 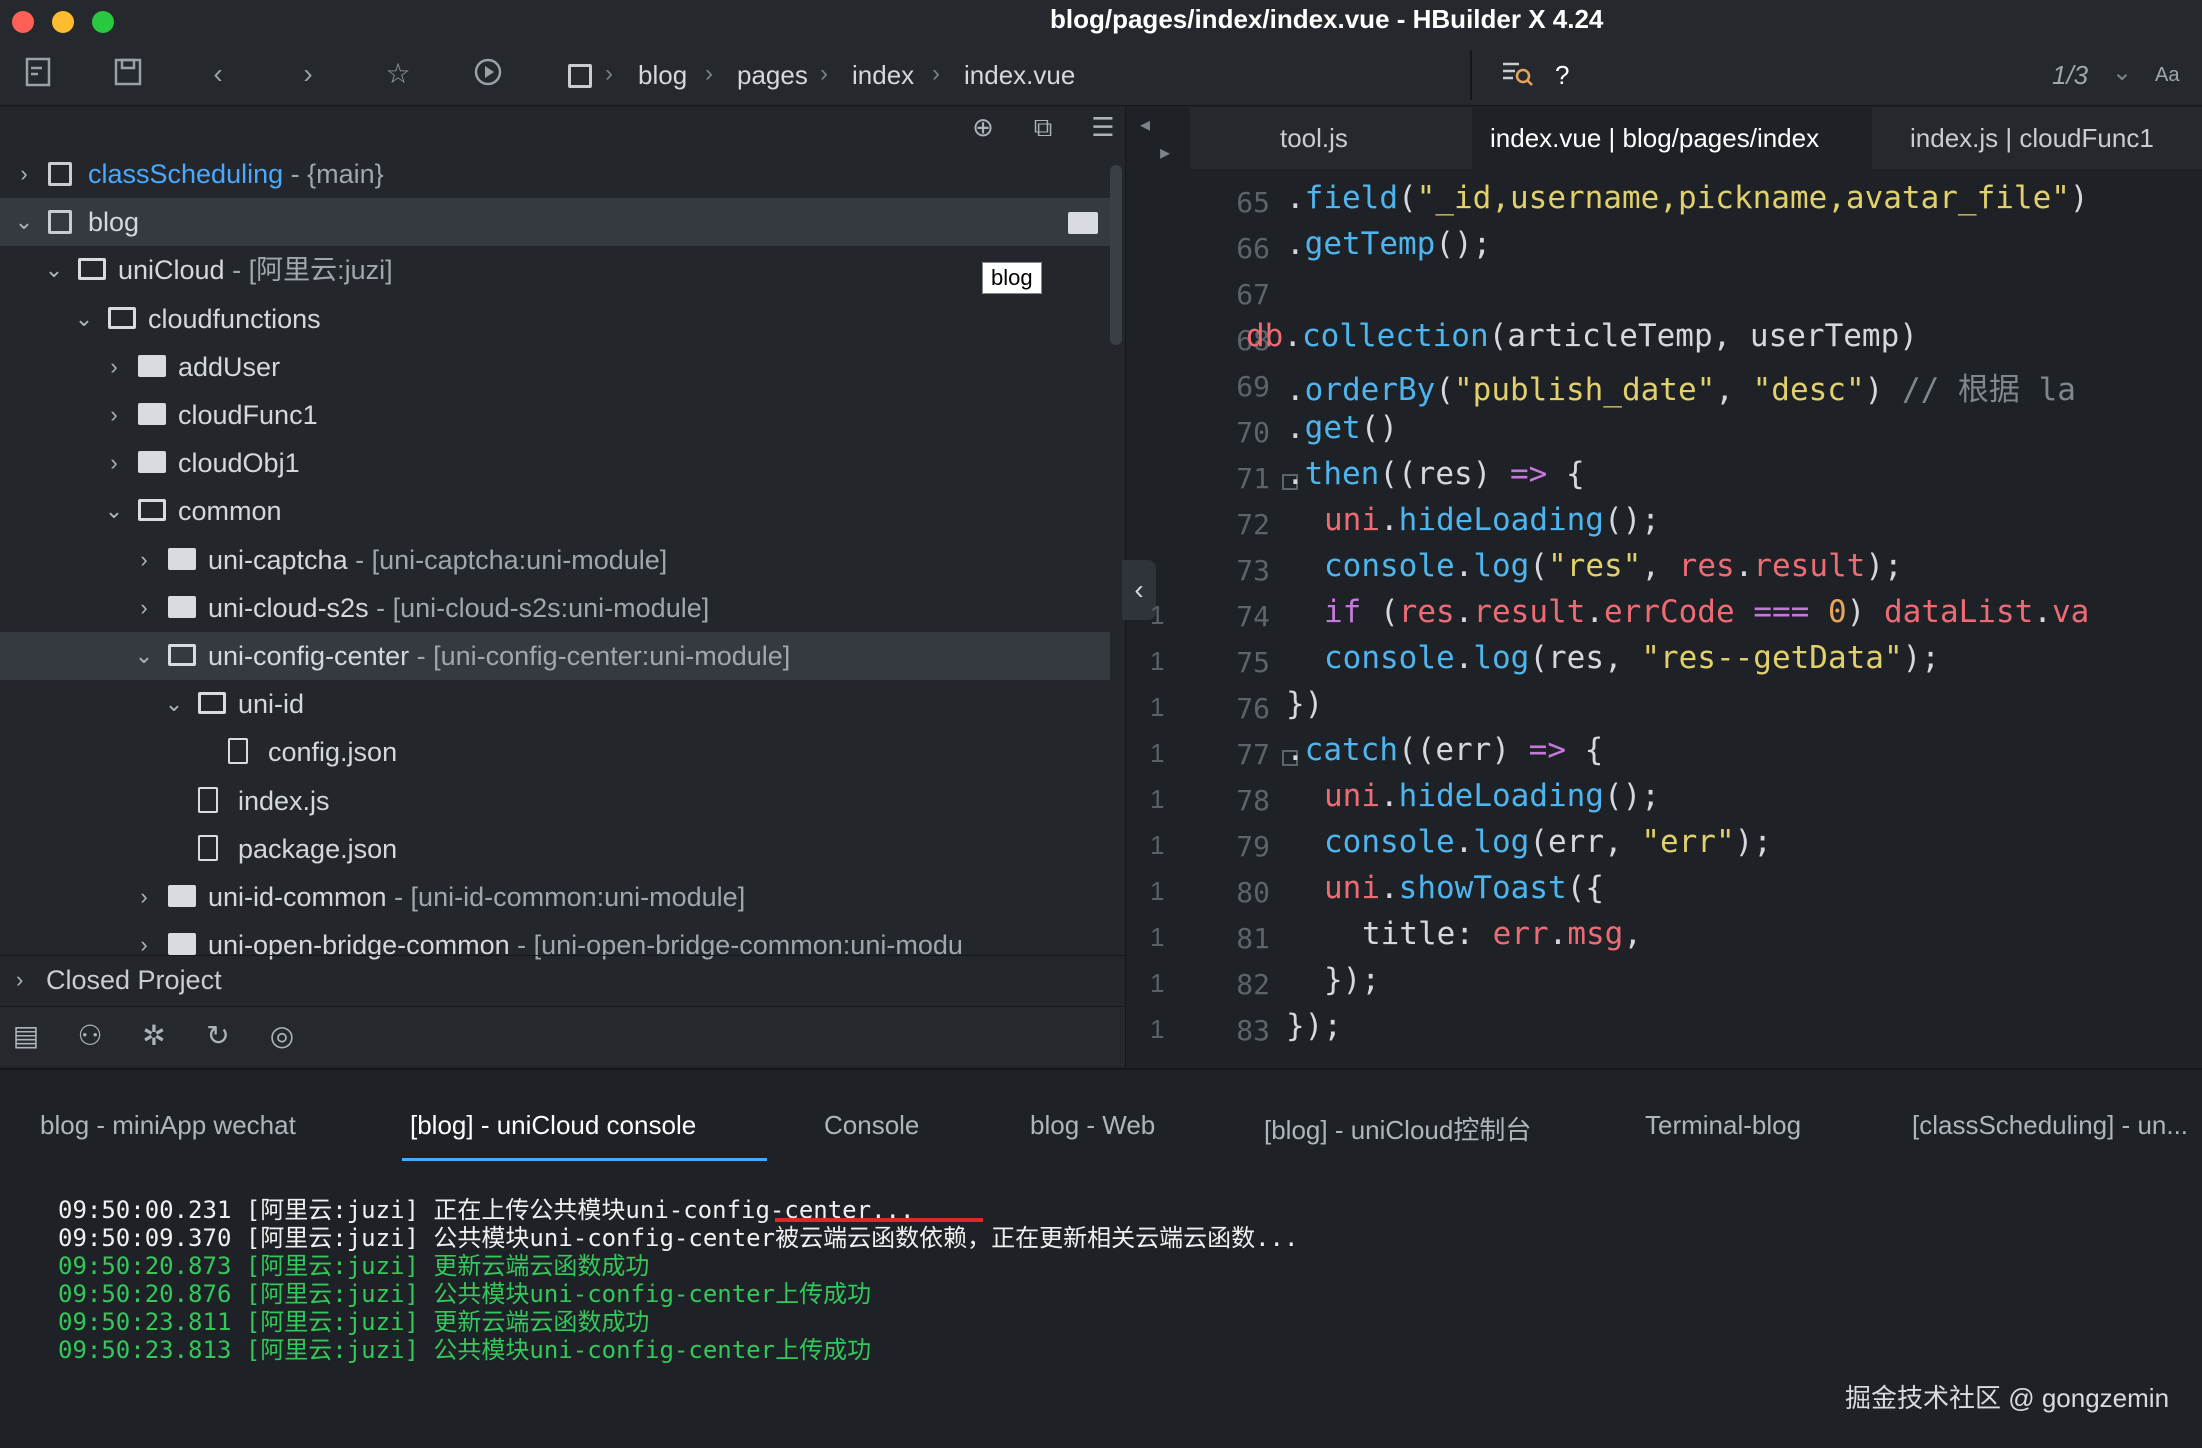 What do you see at coordinates (1672, 138) in the screenshot?
I see `editor-tab-active: index.vue | blog/pages/index` at bounding box center [1672, 138].